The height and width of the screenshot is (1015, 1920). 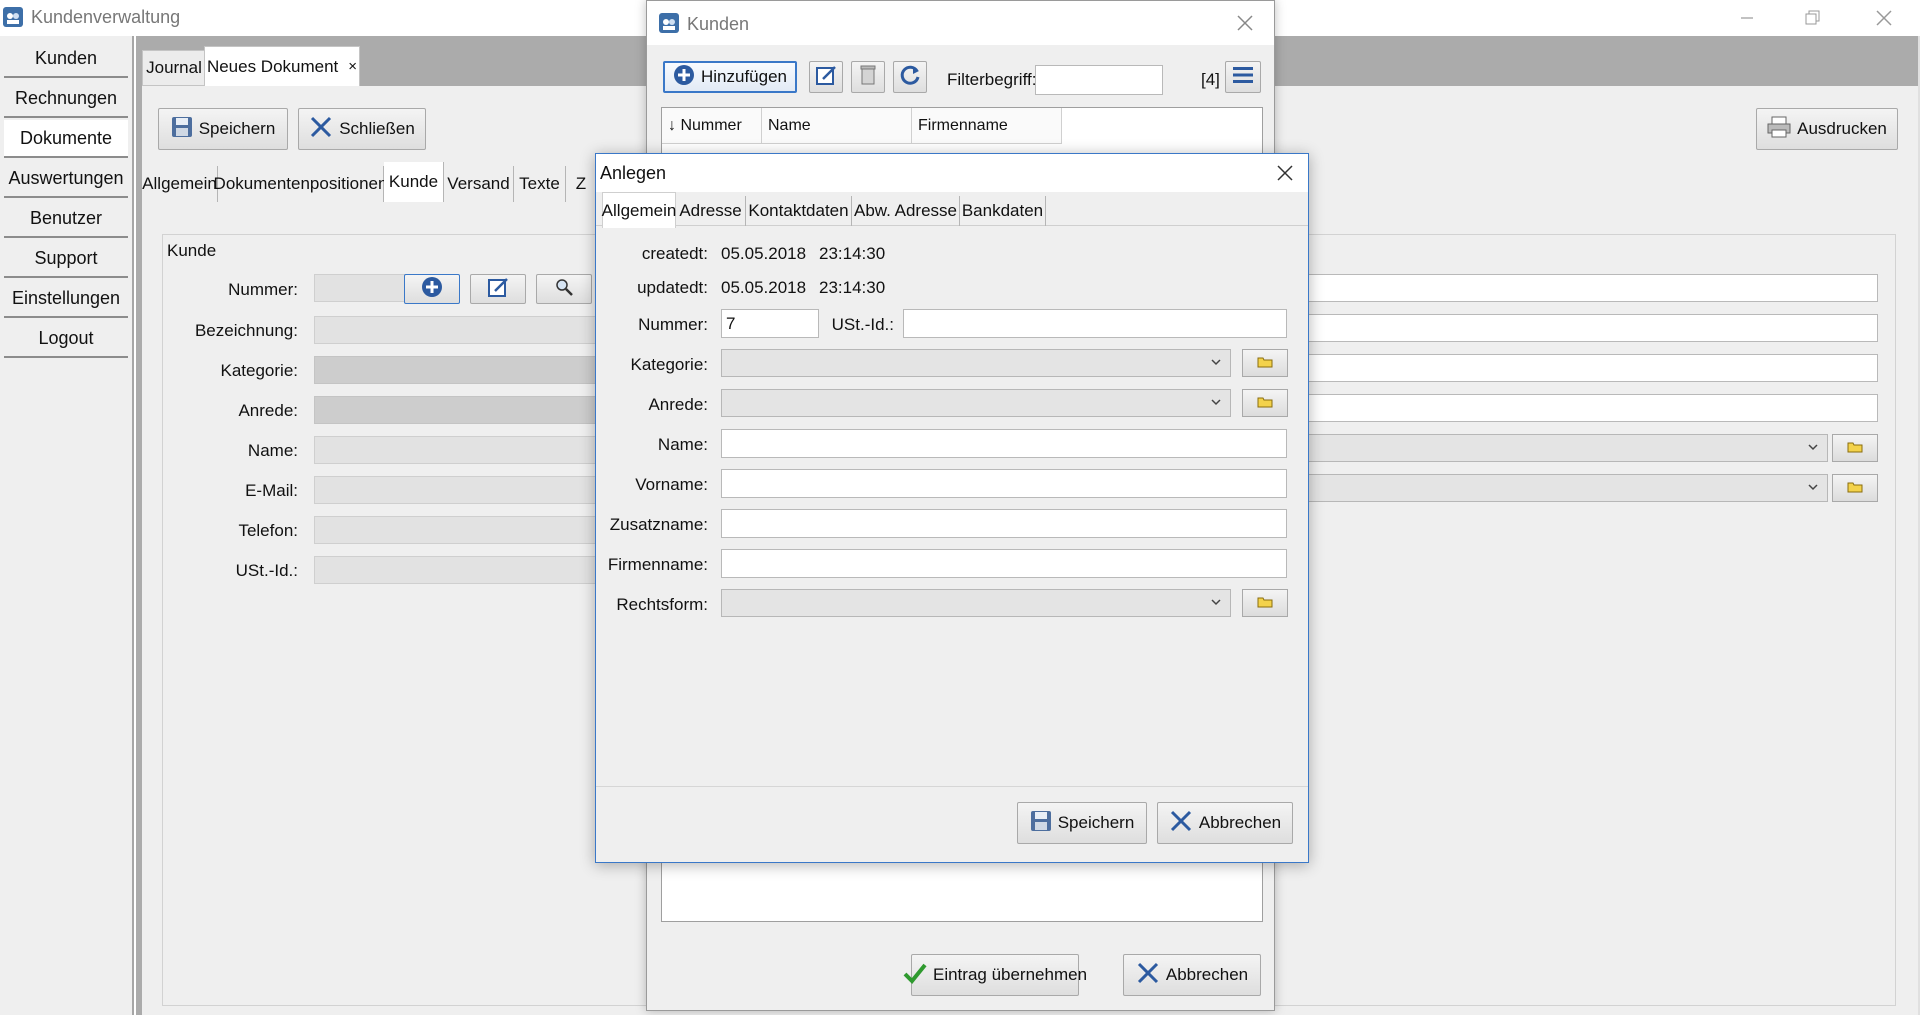 What do you see at coordinates (1285, 173) in the screenshot?
I see `anlegen-close-icon` at bounding box center [1285, 173].